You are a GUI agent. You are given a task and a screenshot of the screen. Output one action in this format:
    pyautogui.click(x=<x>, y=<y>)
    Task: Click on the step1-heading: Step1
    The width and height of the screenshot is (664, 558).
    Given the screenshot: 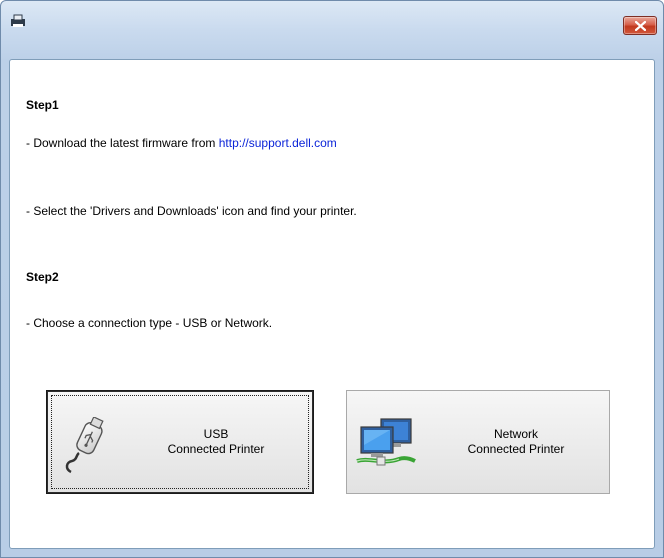 What is the action you would take?
    pyautogui.click(x=42, y=105)
    